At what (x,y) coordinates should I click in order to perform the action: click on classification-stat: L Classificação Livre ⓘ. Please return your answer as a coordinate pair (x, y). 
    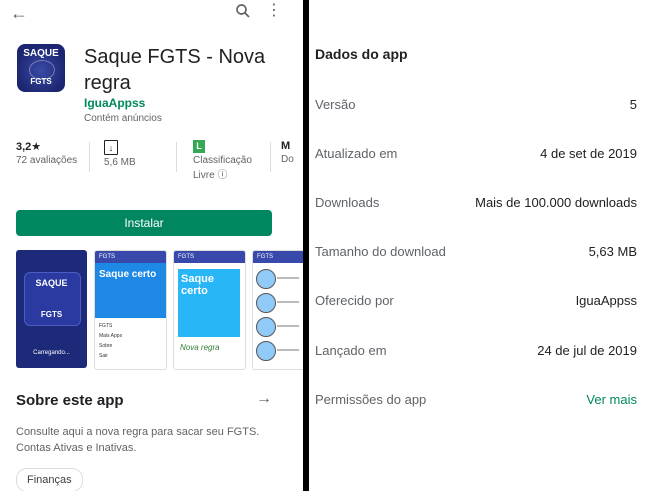
    Looking at the image, I should click on (222, 160).